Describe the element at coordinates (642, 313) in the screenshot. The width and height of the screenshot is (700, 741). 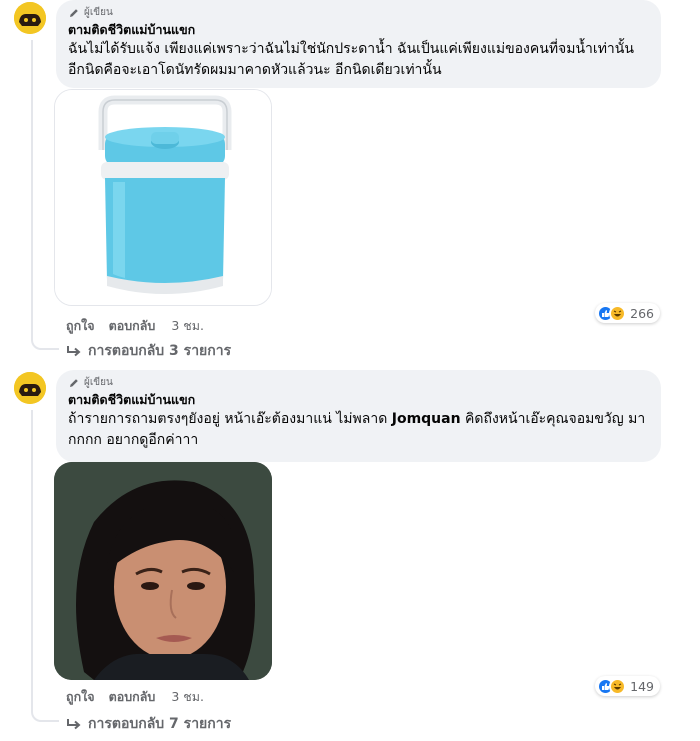
I see `reaction-count: 266` at that location.